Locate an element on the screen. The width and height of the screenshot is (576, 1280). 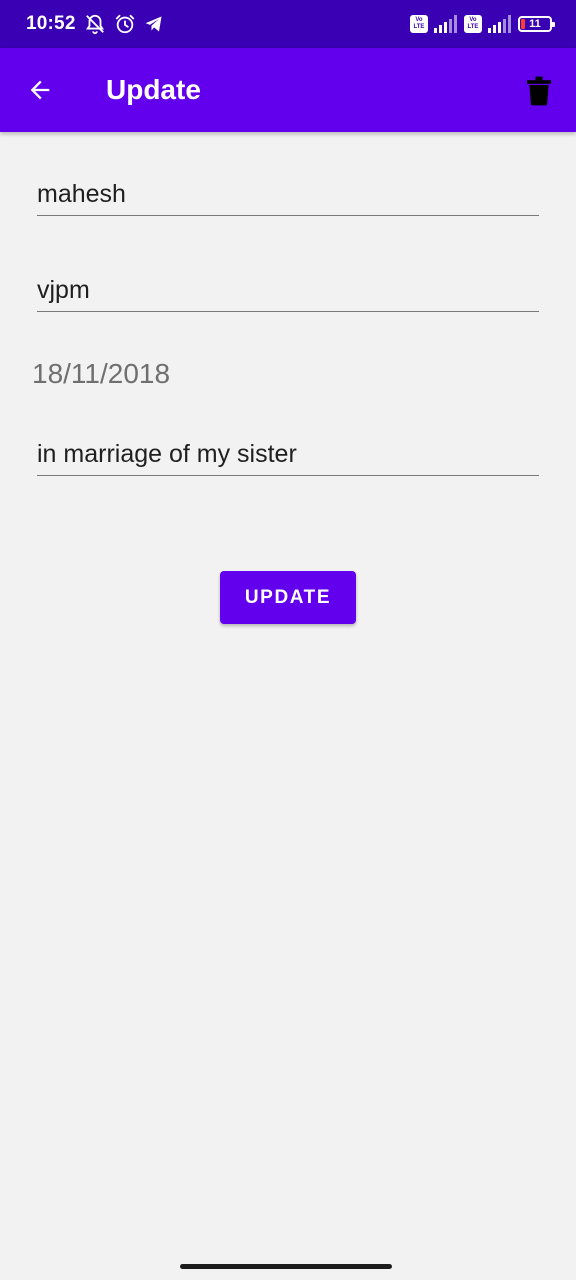
telegram-icon is located at coordinates (154, 24).